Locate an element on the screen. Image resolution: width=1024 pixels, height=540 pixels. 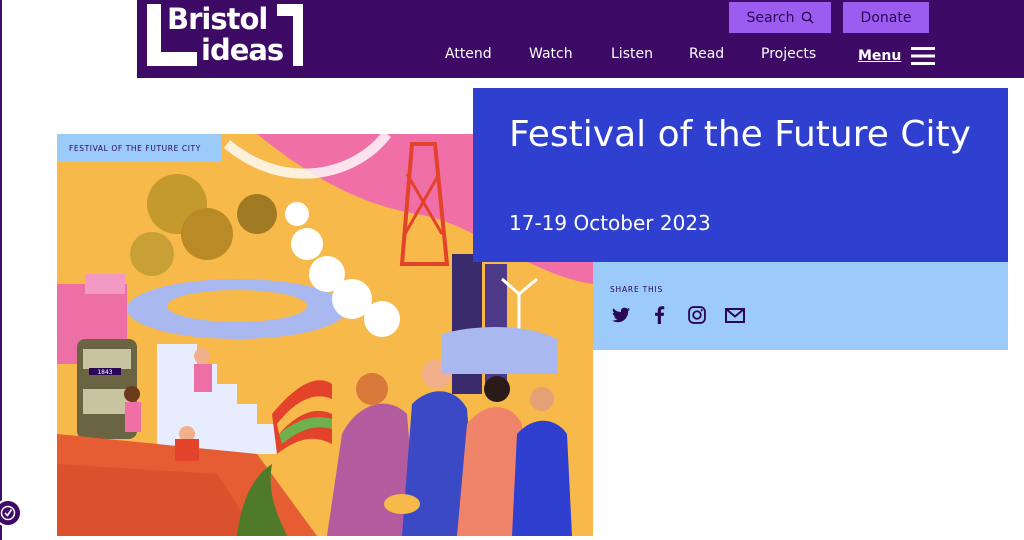
bus-number: 1843 is located at coordinates (104, 372).